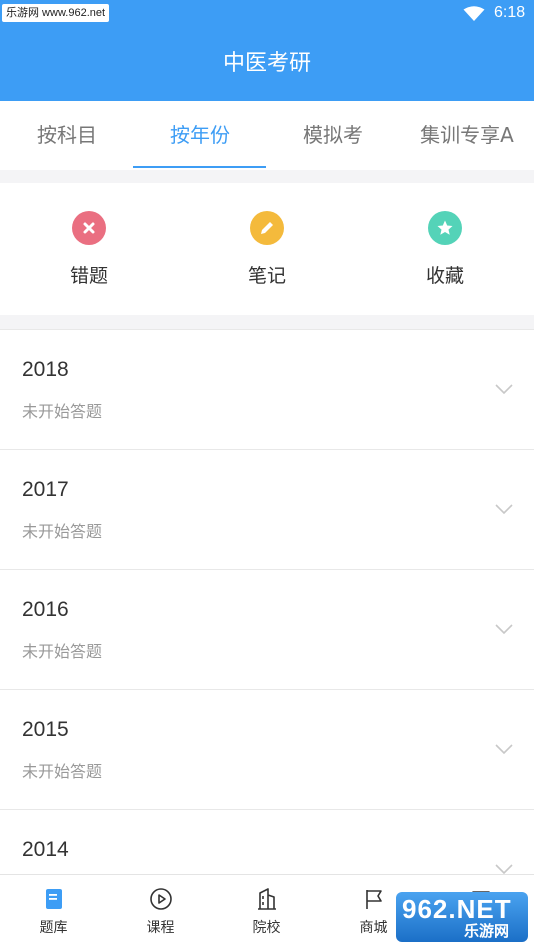  Describe the element at coordinates (54, 899) in the screenshot. I see `book-icon` at that location.